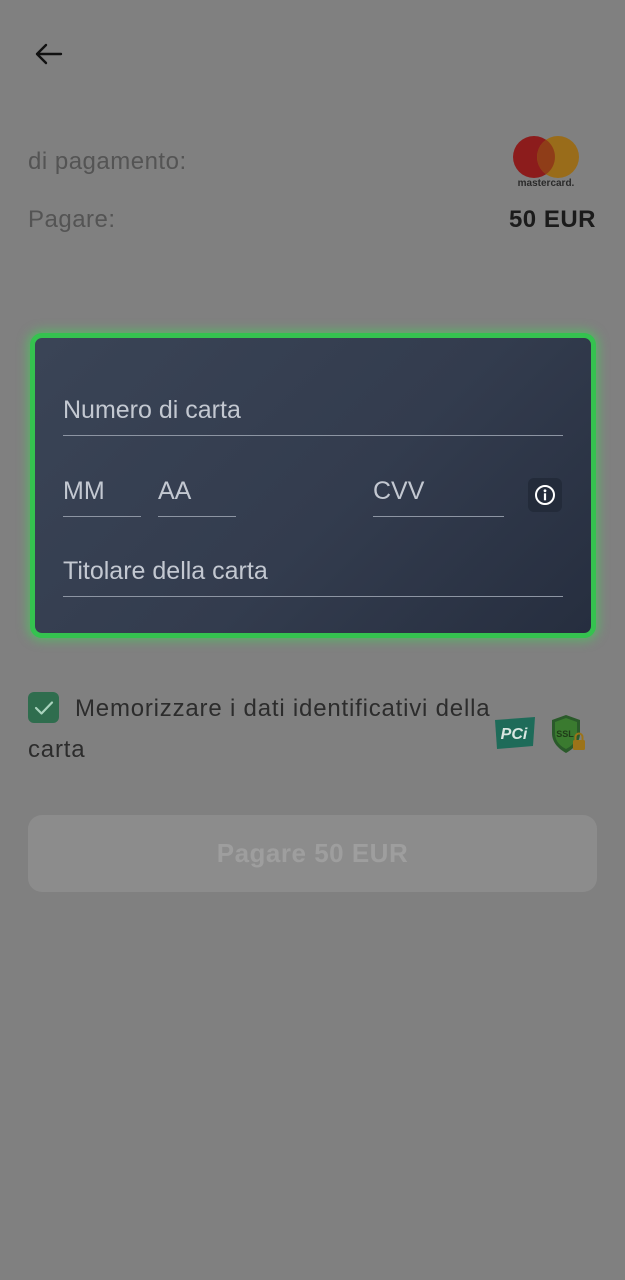  I want to click on mastercard-wordmark: mastercard., so click(546, 183).